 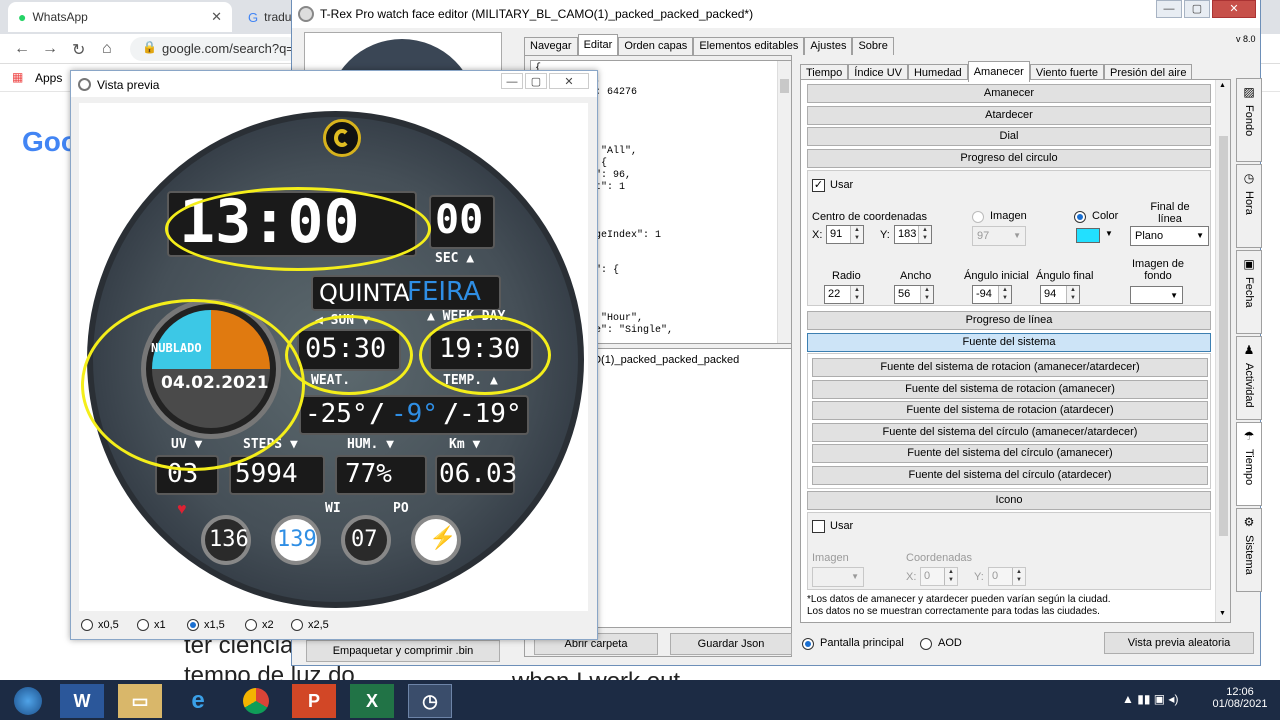 What do you see at coordinates (342, 138) in the screenshot?
I see `brand-logo` at bounding box center [342, 138].